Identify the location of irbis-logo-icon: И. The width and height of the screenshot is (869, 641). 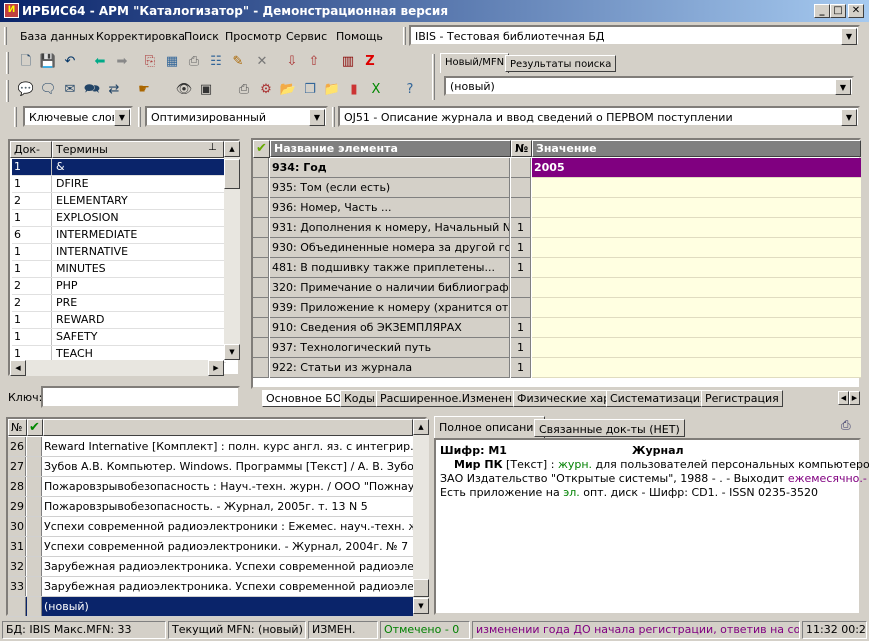
(11, 10).